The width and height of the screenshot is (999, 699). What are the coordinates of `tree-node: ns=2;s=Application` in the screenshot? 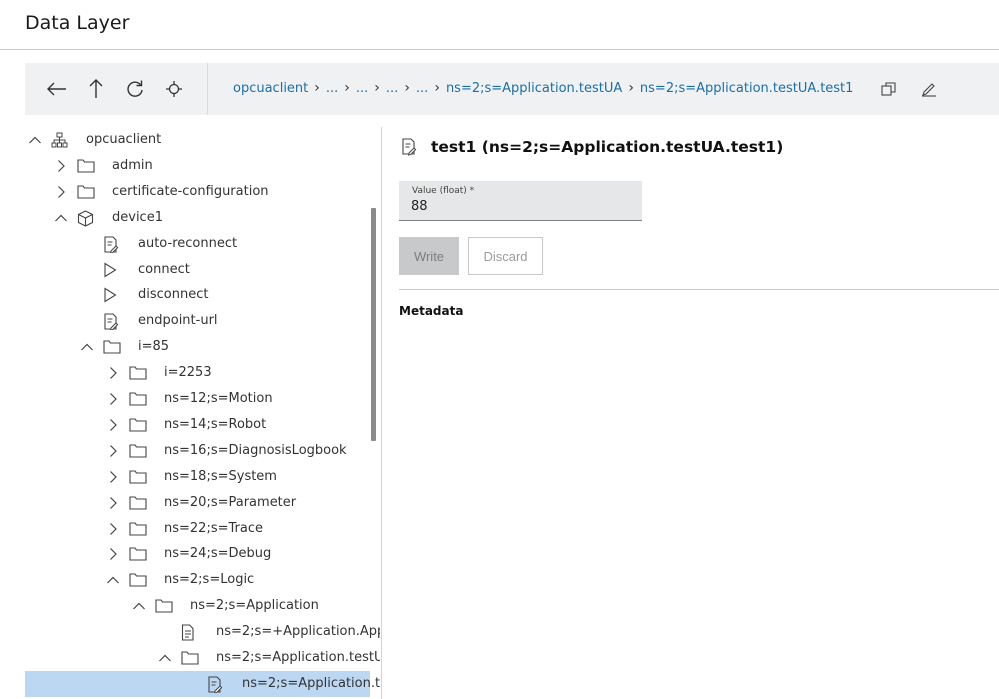 It's located at (197, 606).